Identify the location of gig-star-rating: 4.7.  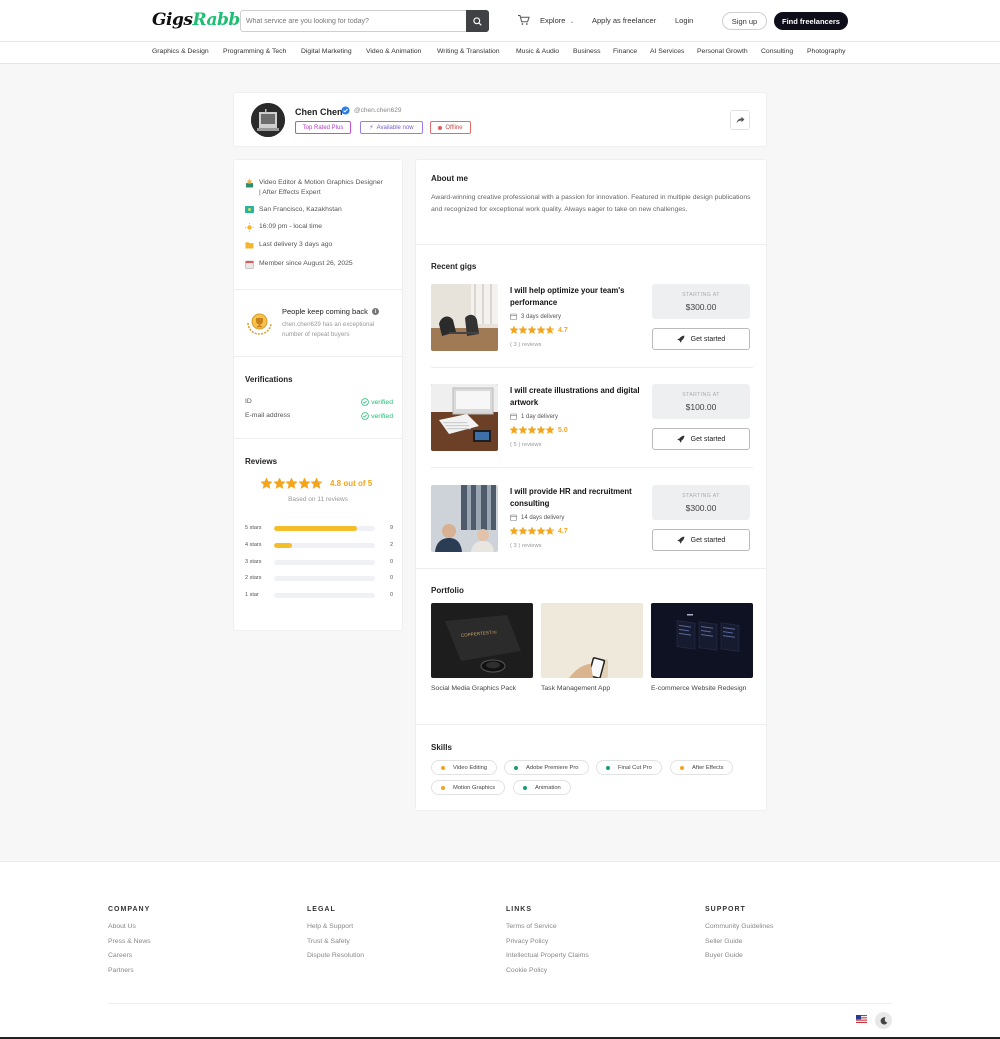
(539, 531).